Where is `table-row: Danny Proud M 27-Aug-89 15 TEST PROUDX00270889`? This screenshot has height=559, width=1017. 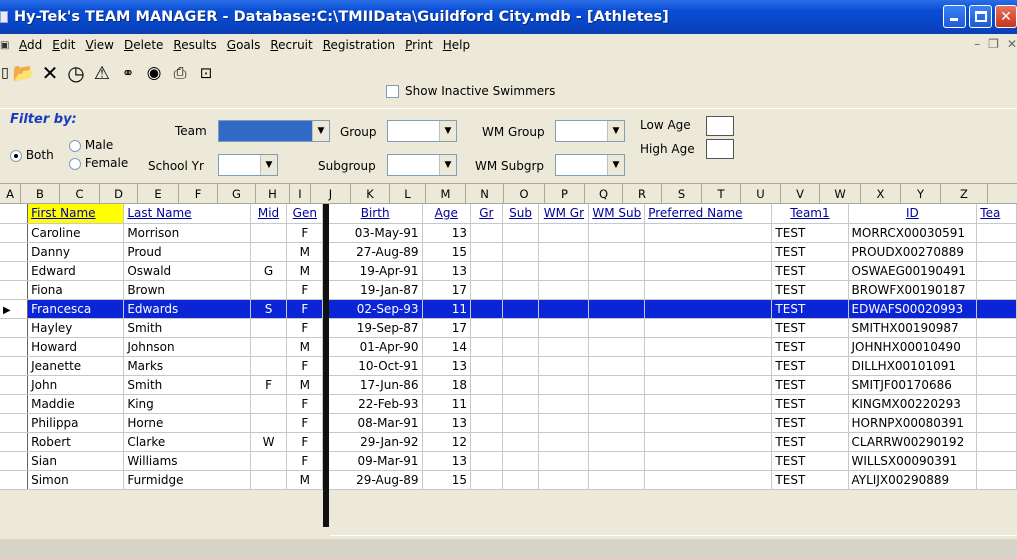 table-row: Danny Proud M 27-Aug-89 15 TEST PROUDX00270889 is located at coordinates (508, 252).